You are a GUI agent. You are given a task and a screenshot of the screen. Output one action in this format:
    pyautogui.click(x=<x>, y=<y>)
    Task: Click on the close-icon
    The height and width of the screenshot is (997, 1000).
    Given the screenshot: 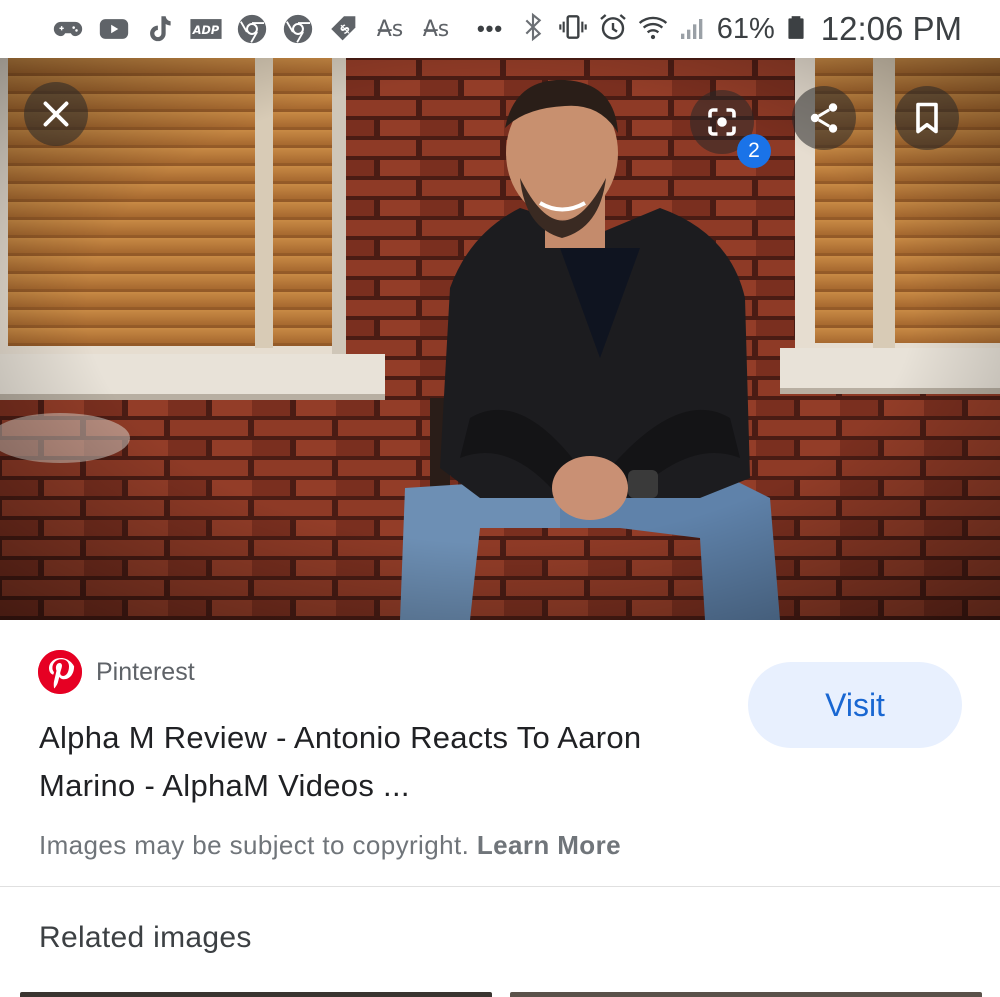 What is the action you would take?
    pyautogui.click(x=56, y=114)
    